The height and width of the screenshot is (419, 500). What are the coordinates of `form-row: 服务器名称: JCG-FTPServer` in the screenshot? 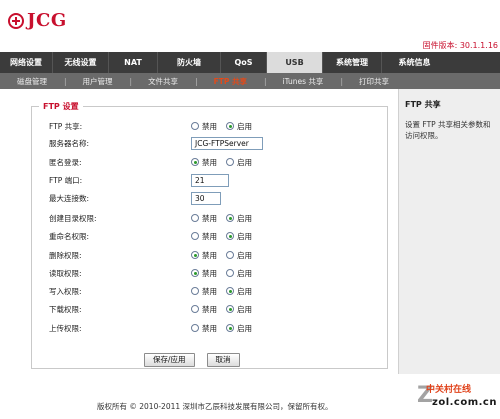 It's located at (209, 143).